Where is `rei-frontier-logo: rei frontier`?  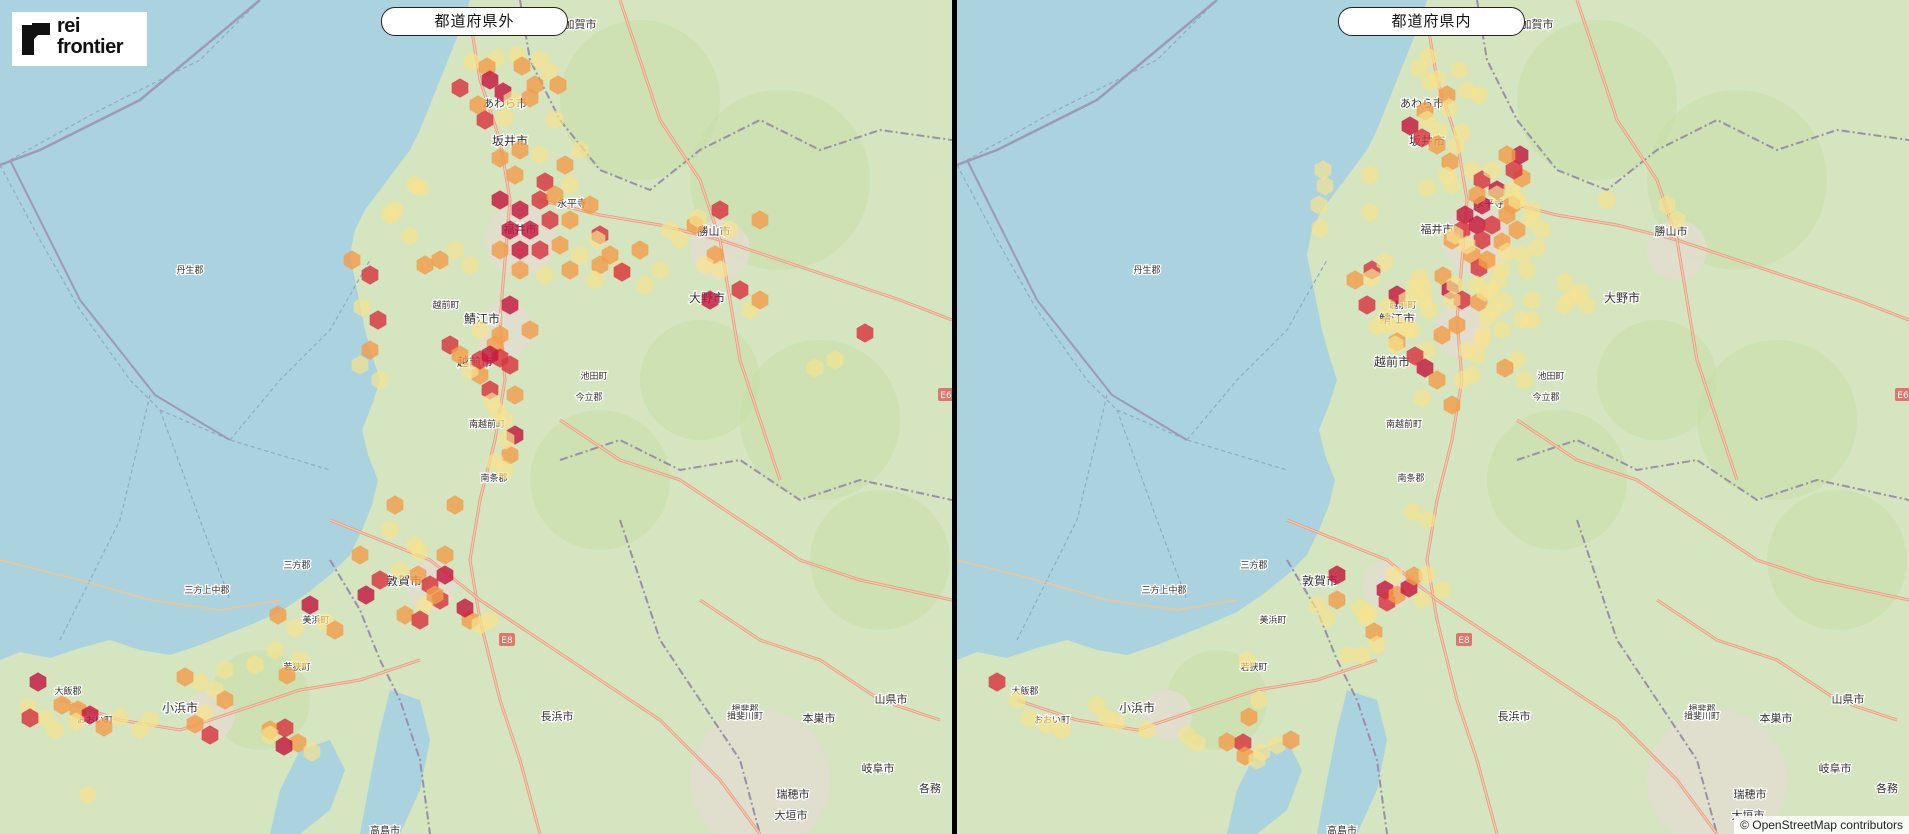 rei-frontier-logo: rei frontier is located at coordinates (79, 39).